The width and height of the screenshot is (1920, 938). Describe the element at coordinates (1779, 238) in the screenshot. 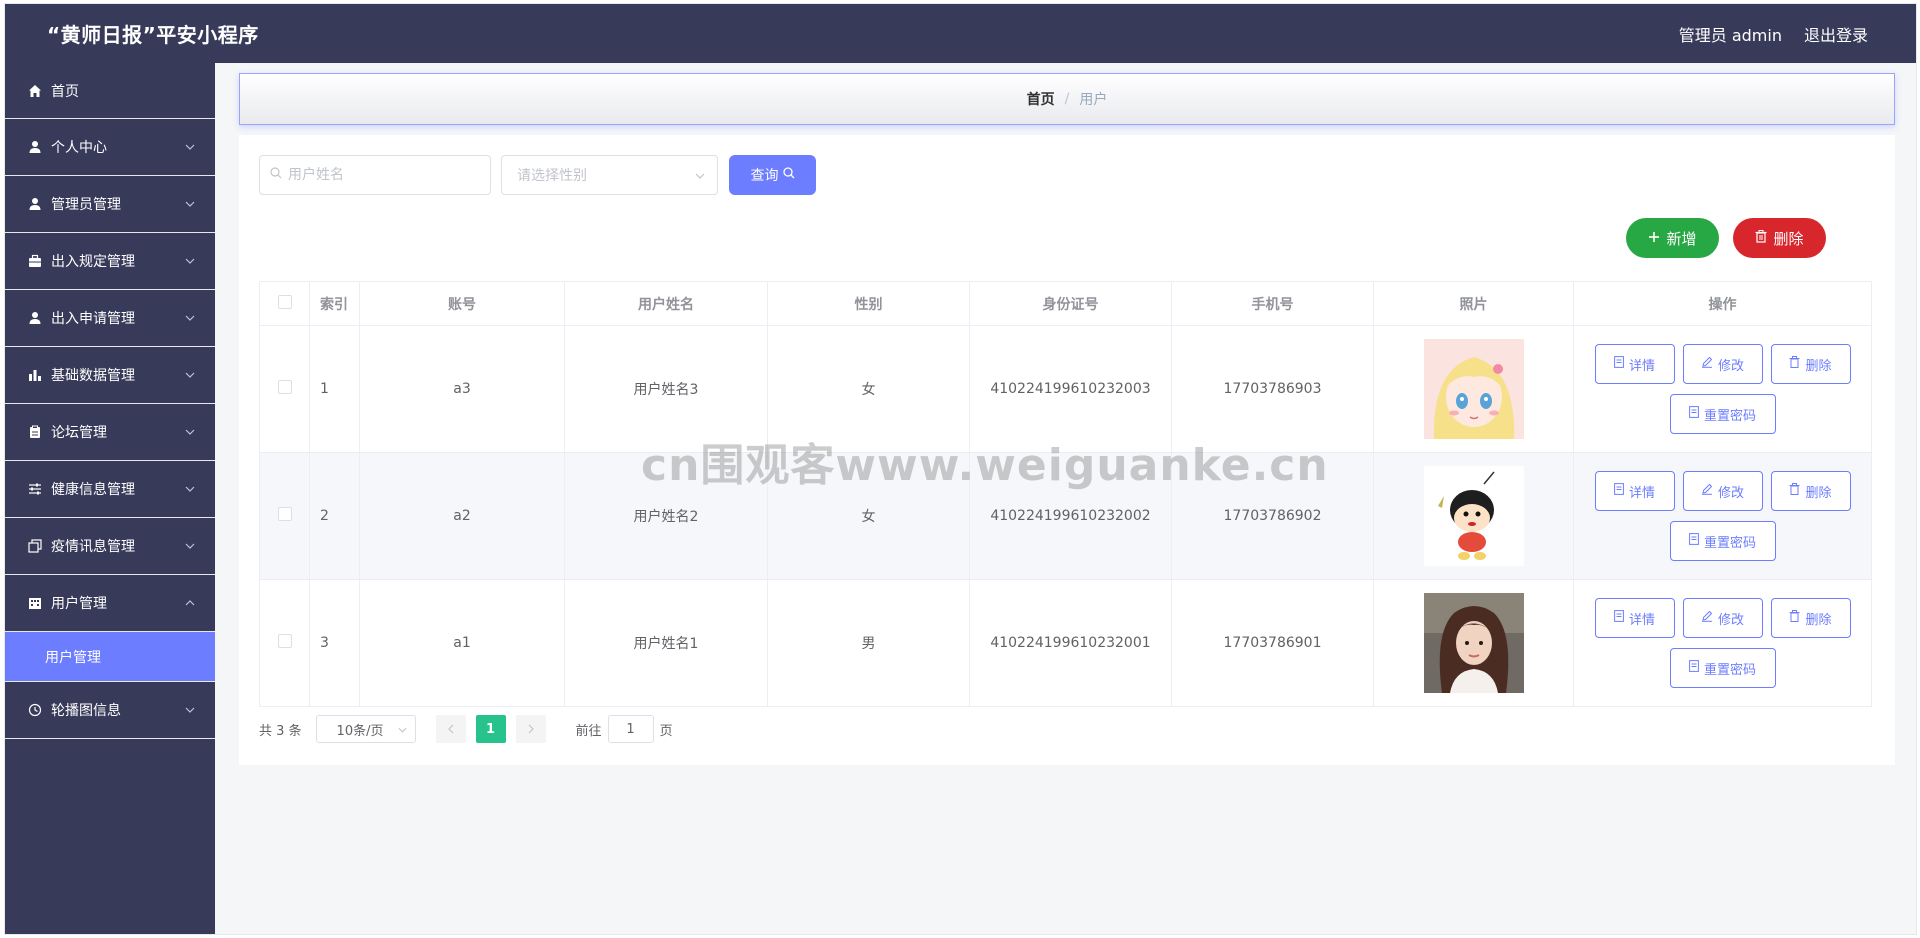

I see `batch-delete-button: 删除` at that location.